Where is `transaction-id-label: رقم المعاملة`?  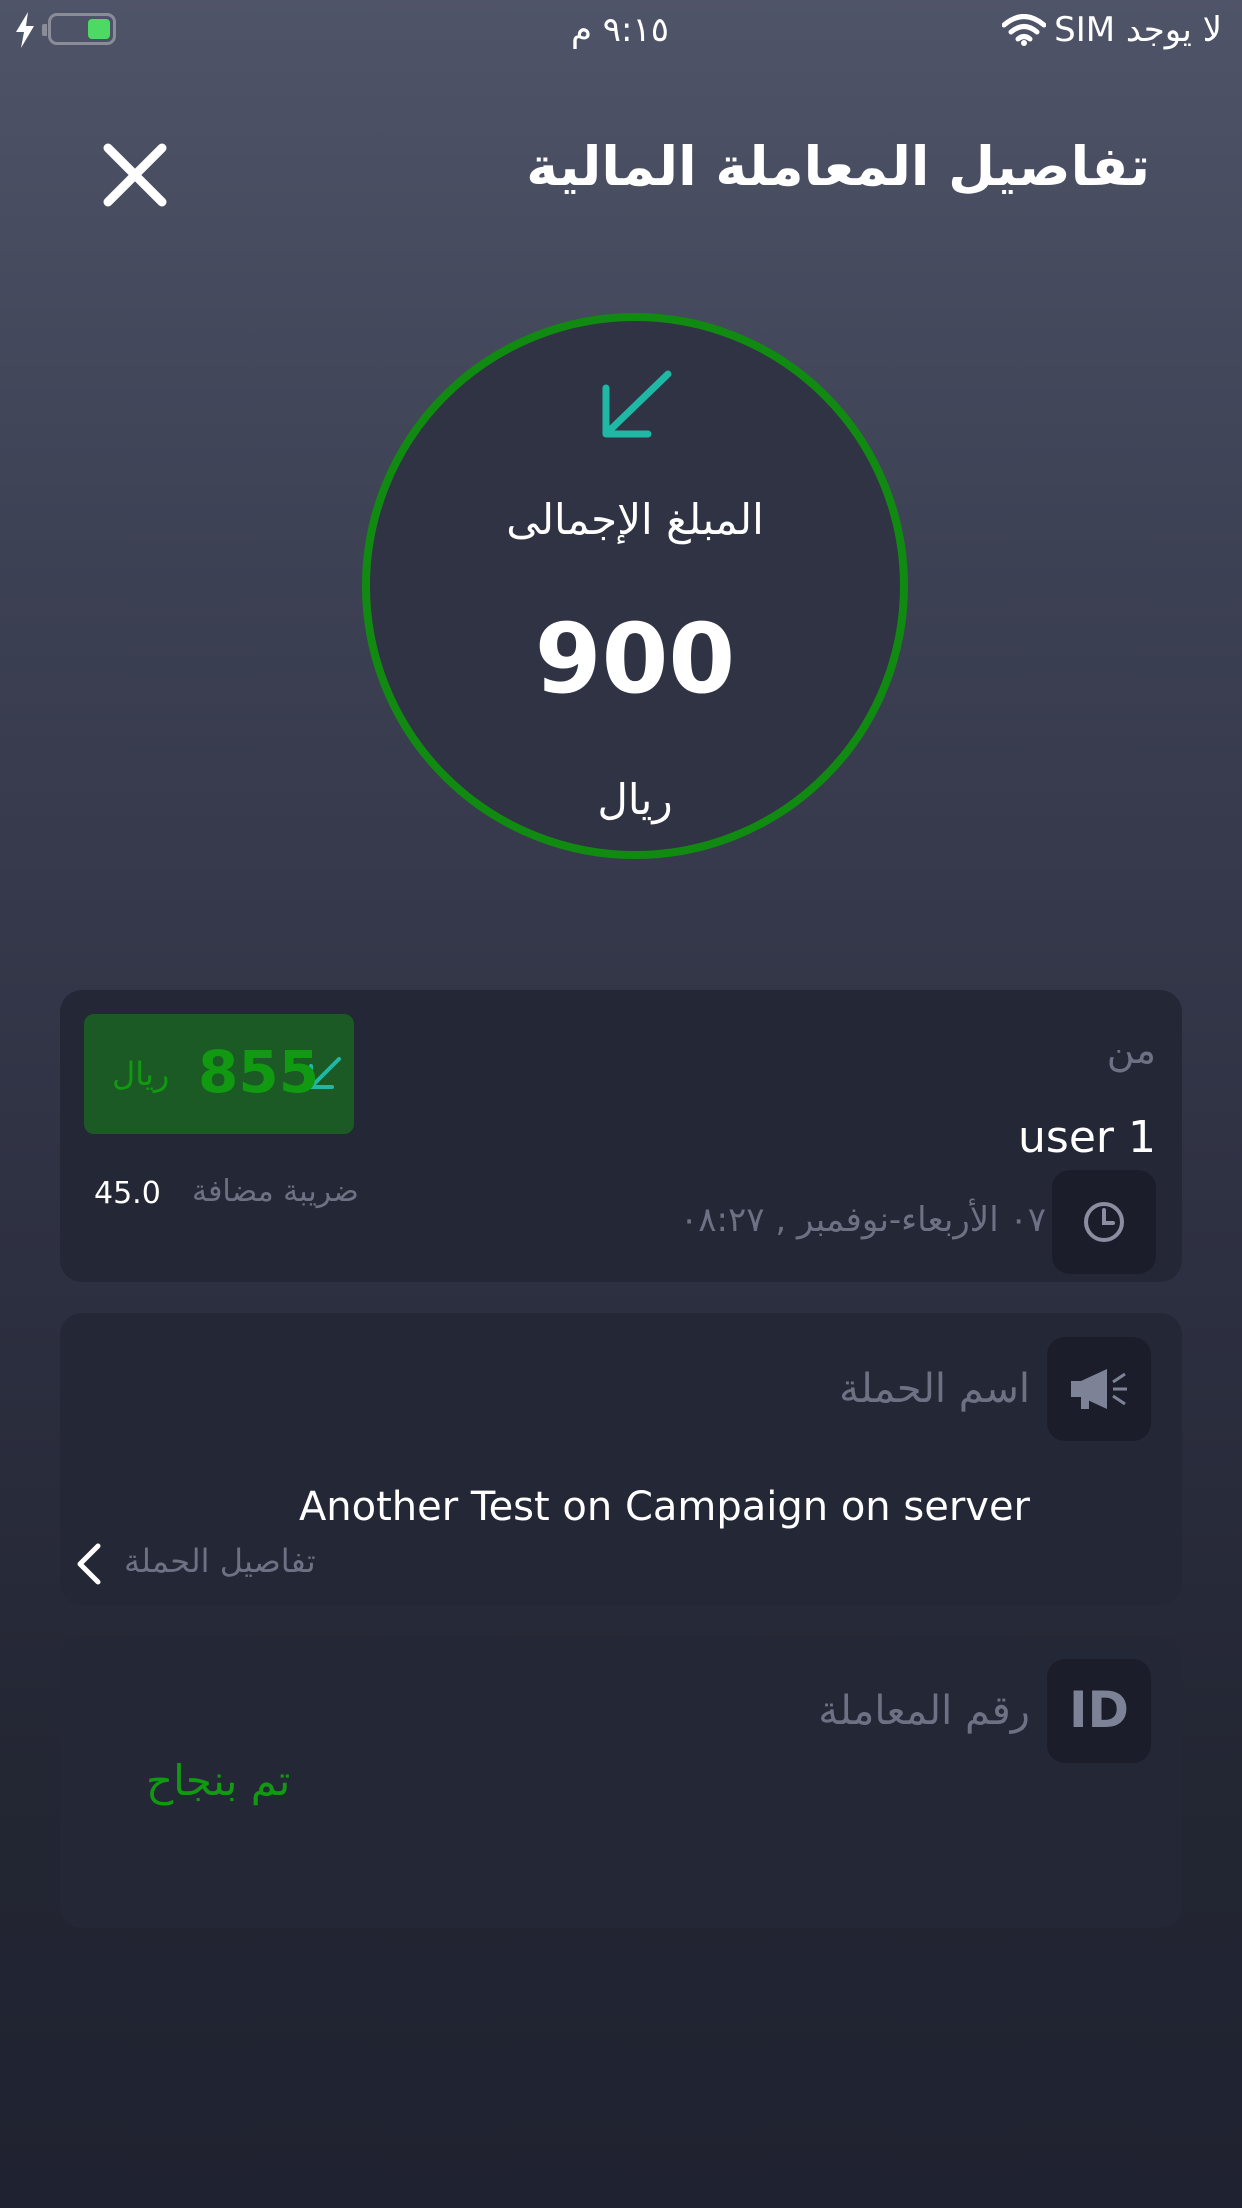 transaction-id-label: رقم المعاملة is located at coordinates (924, 1711).